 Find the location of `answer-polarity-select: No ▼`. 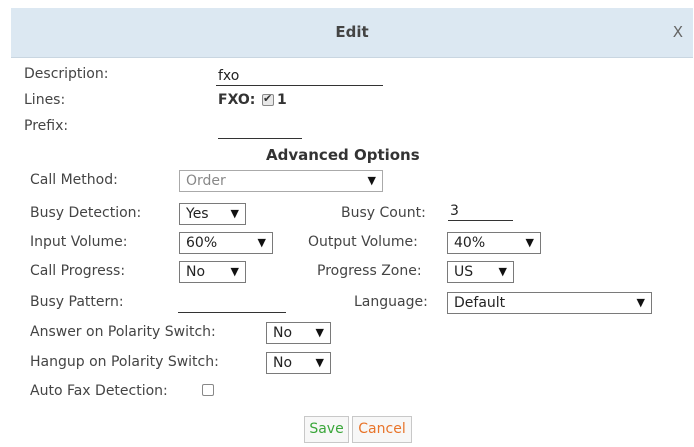

answer-polarity-select: No ▼ is located at coordinates (298, 333).